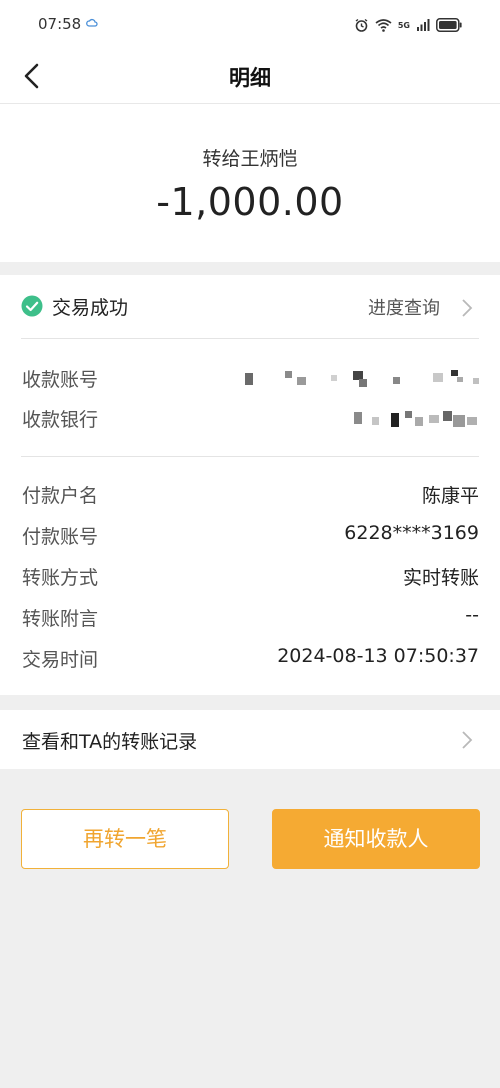 The height and width of the screenshot is (1088, 500). Describe the element at coordinates (250, 159) in the screenshot. I see `payee-line: 转给王炳恺` at that location.